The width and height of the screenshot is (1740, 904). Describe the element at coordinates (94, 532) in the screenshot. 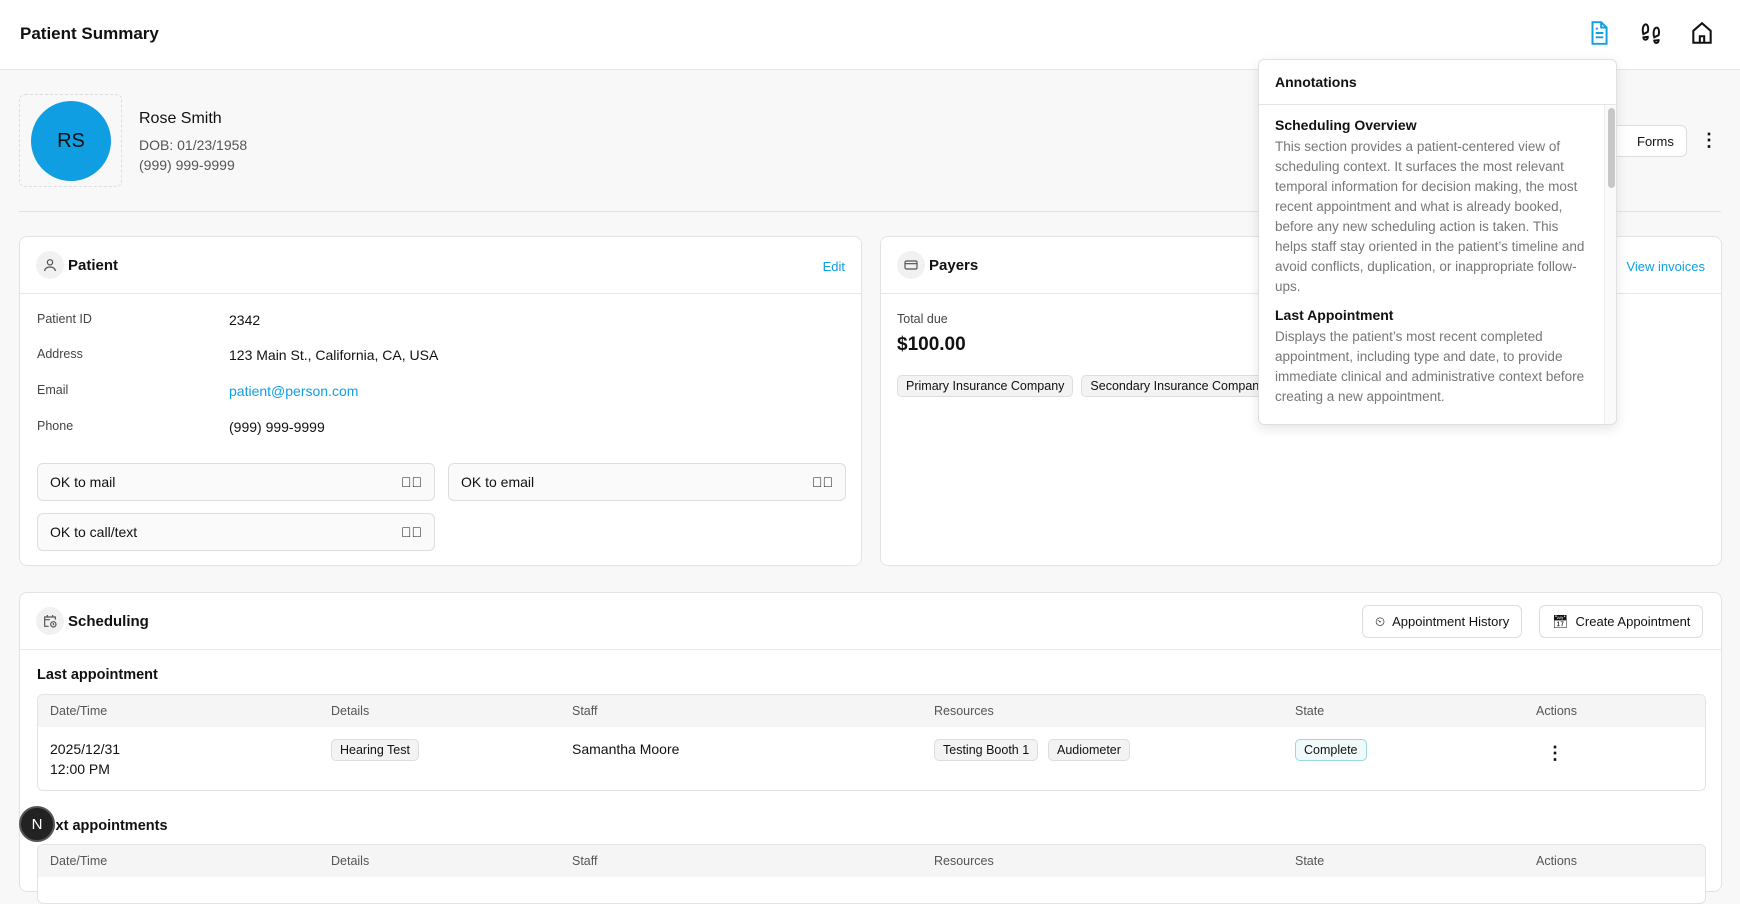

I see `consent-label: OK to call/text` at that location.